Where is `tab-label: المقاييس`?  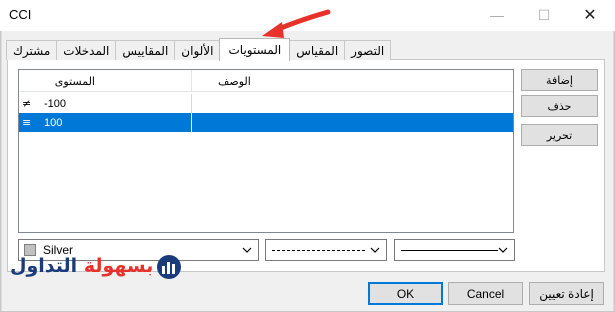 tab-label: المقاييس is located at coordinates (145, 50).